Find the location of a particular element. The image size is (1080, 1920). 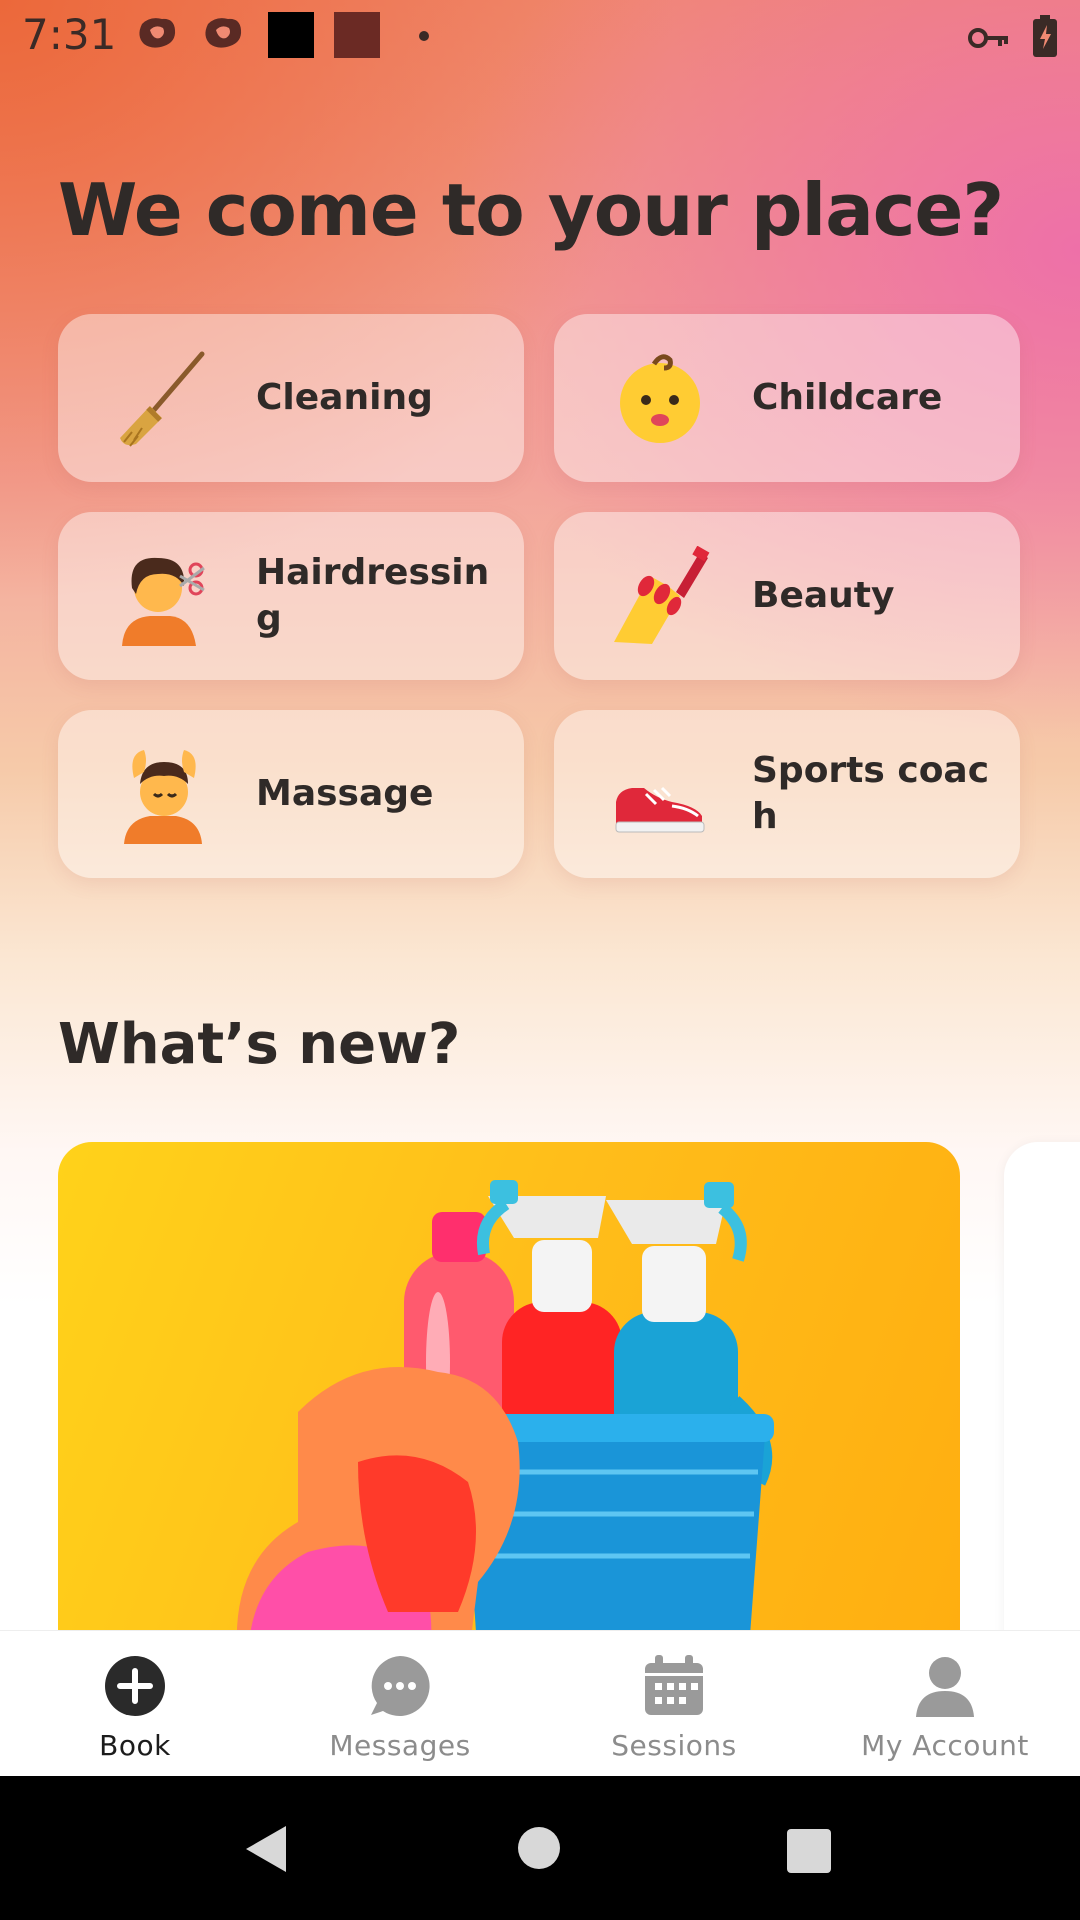

person-icon is located at coordinates (945, 1687).